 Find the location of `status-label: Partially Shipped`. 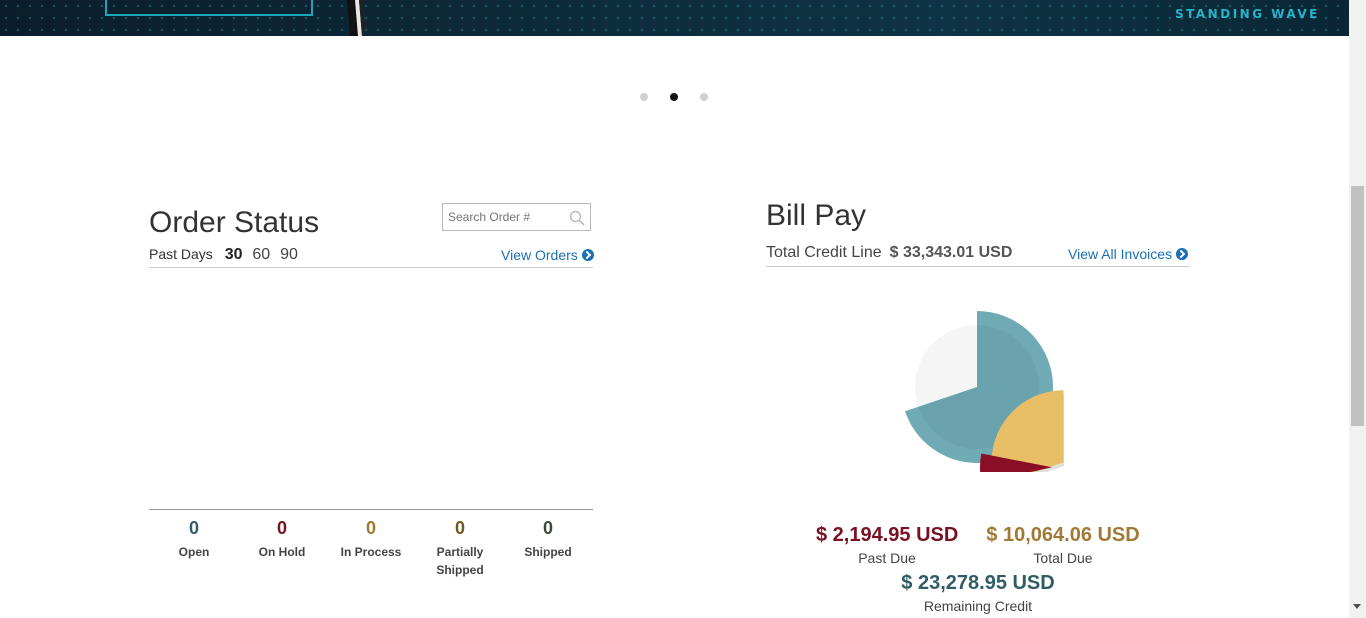

status-label: Partially Shipped is located at coordinates (460, 561).